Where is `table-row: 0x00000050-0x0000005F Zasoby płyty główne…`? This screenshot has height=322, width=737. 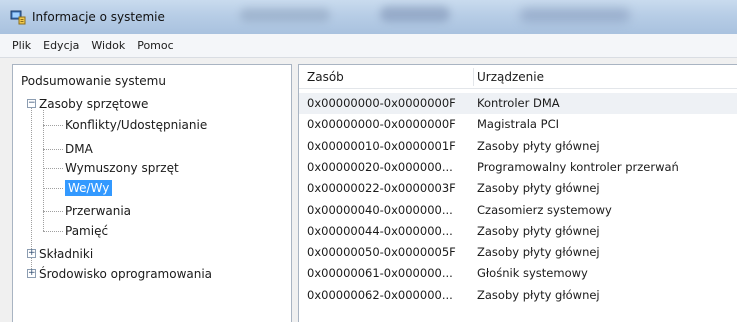
table-row: 0x00000050-0x0000005F Zasoby płyty główne… is located at coordinates (518, 252).